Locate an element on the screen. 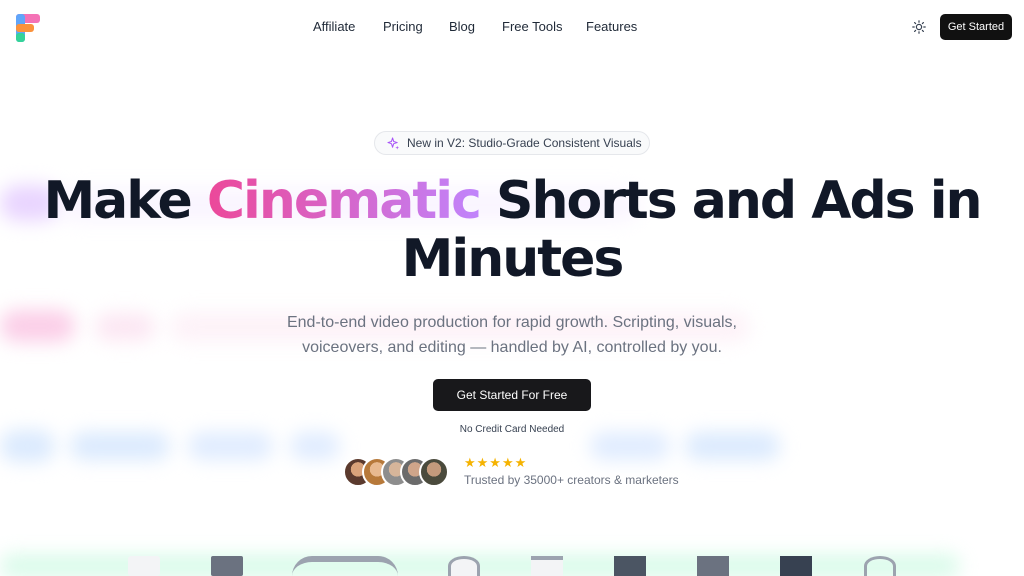 This screenshot has width=1024, height=576. brand-logo-strip is located at coordinates (512, 566).